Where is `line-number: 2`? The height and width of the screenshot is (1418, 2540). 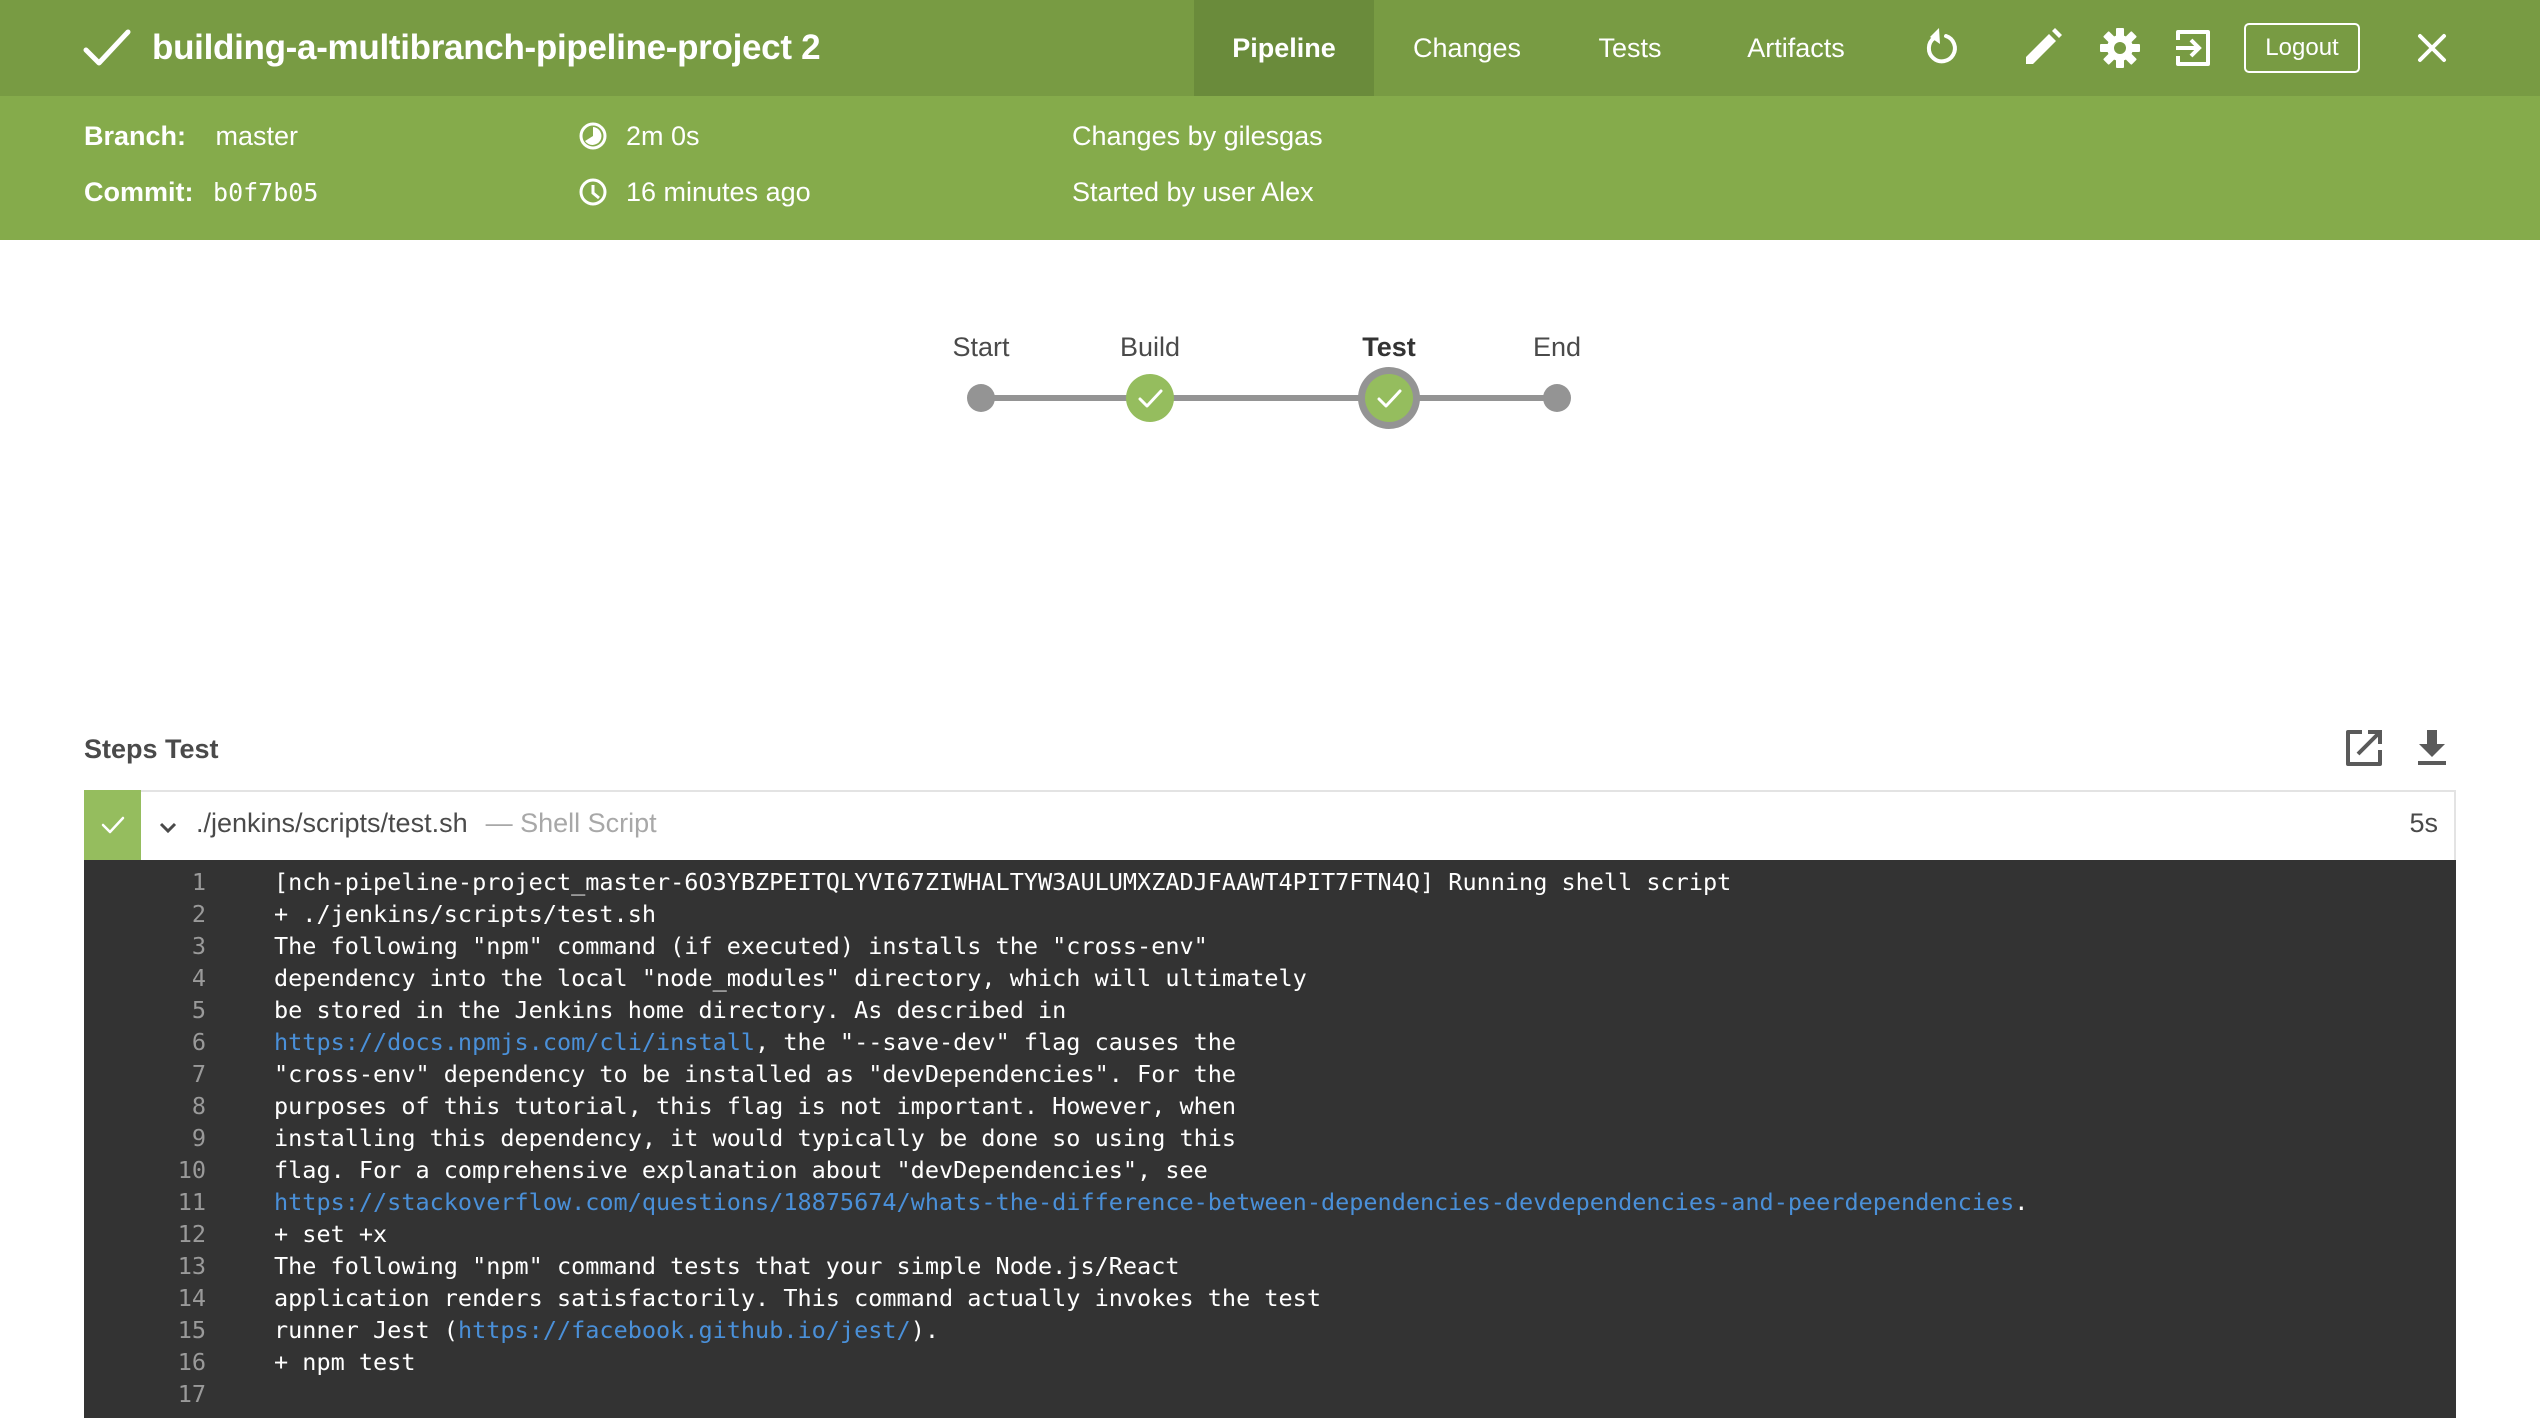
line-number: 2 is located at coordinates (145, 914).